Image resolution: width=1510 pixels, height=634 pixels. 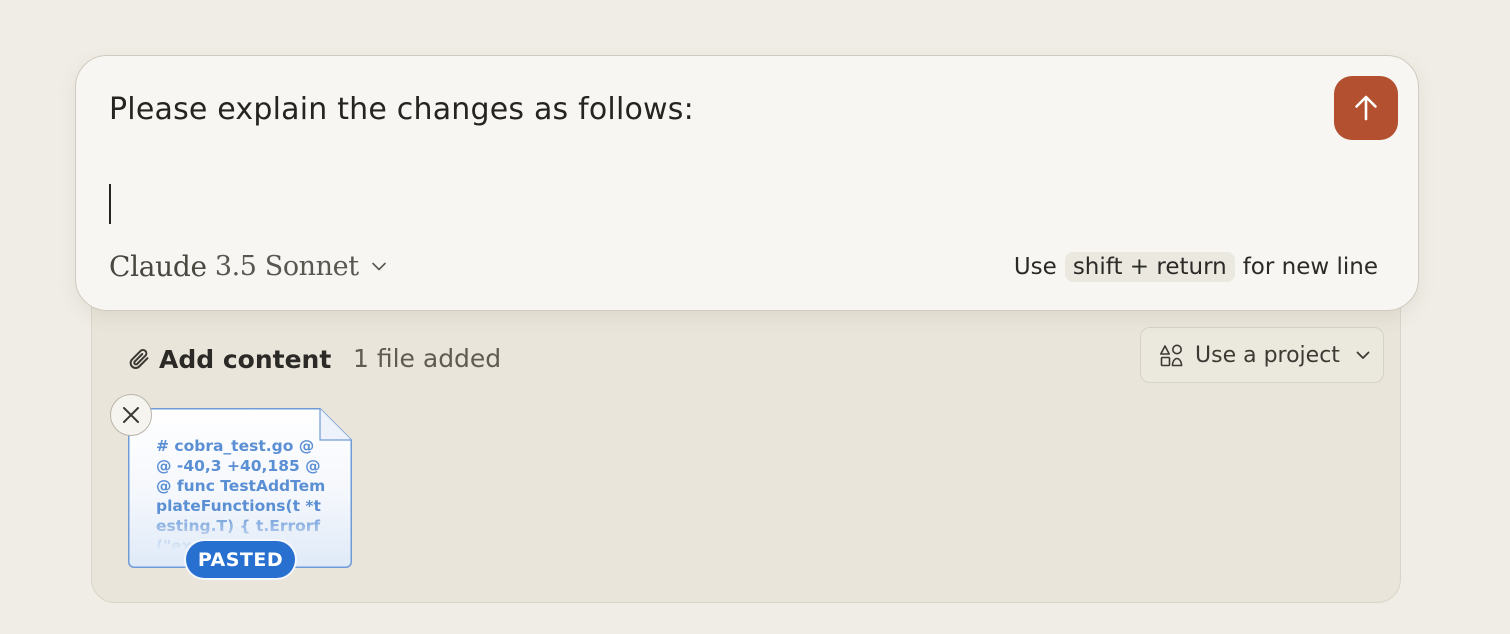 I want to click on attachments-header: Add content 1 file added Use a project, so click(x=755, y=361).